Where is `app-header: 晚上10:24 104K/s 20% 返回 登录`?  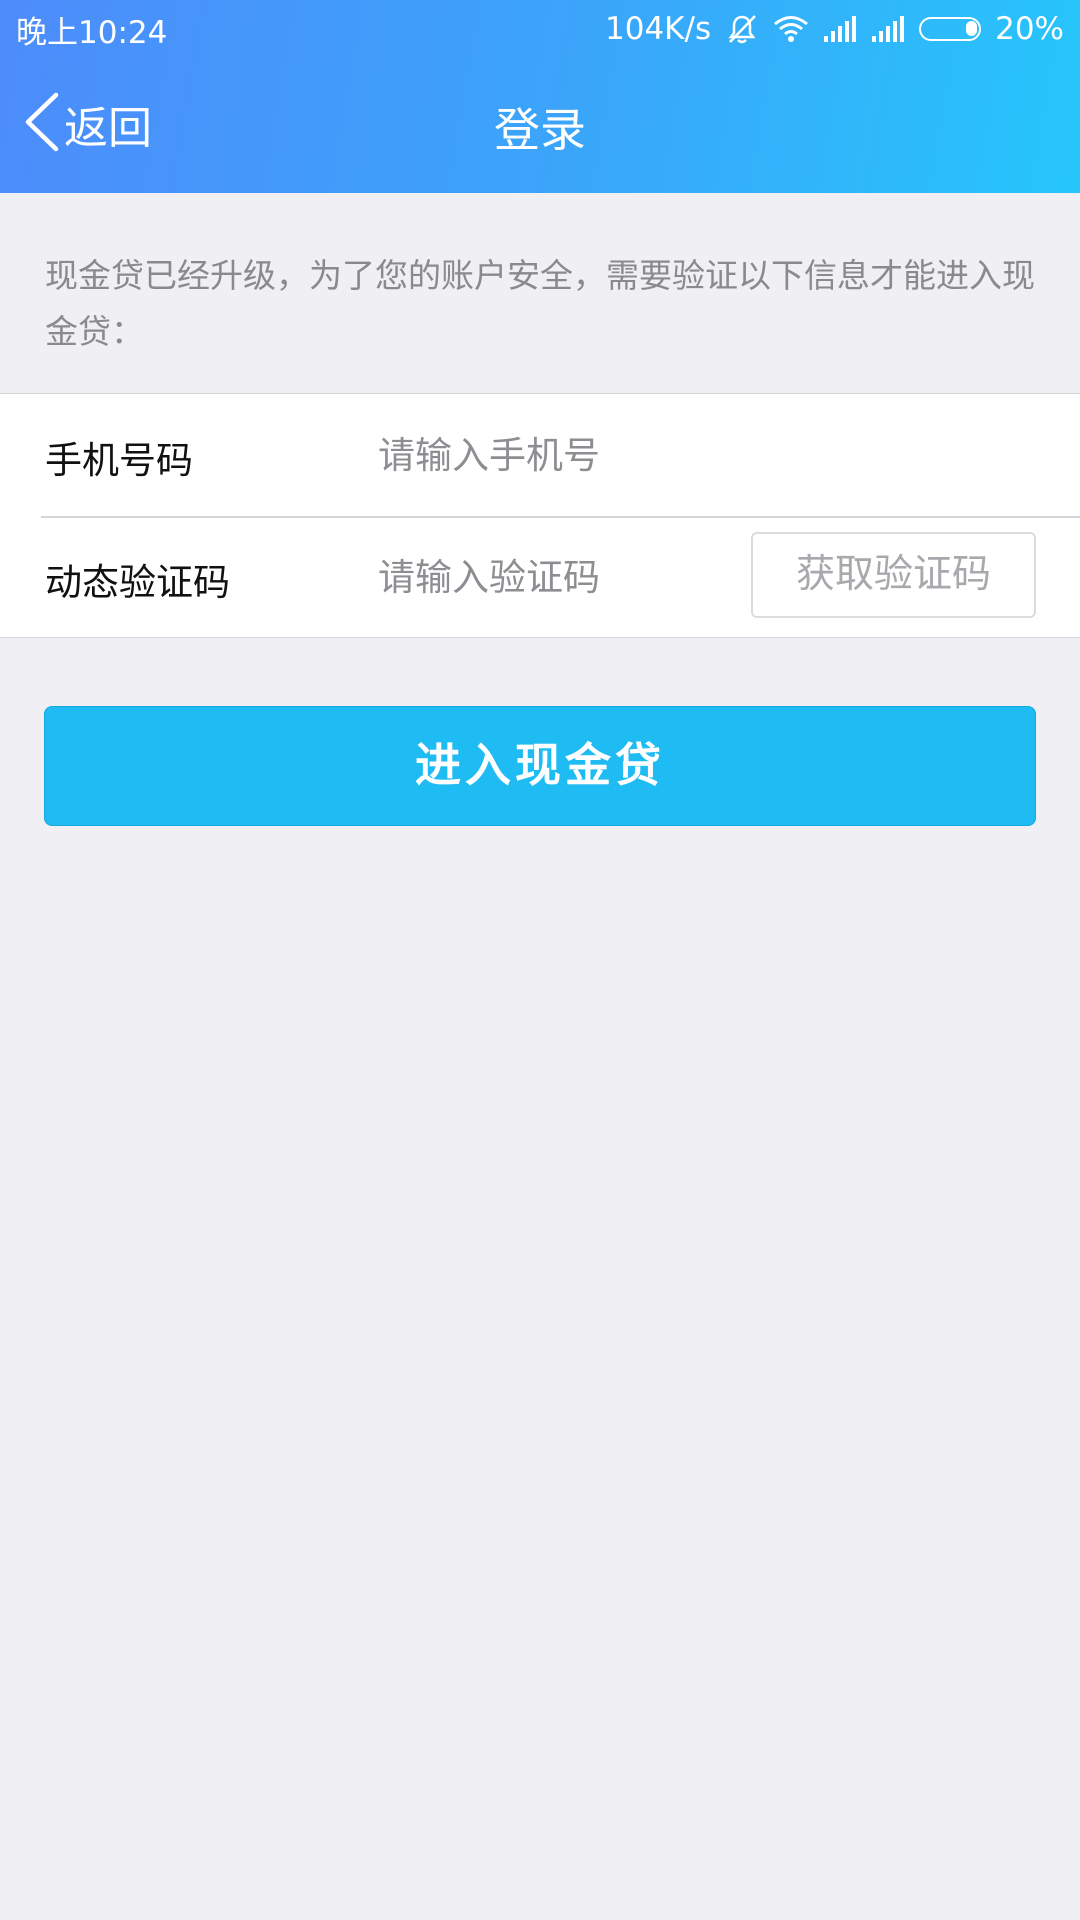 app-header: 晚上10:24 104K/s 20% 返回 登录 is located at coordinates (540, 96).